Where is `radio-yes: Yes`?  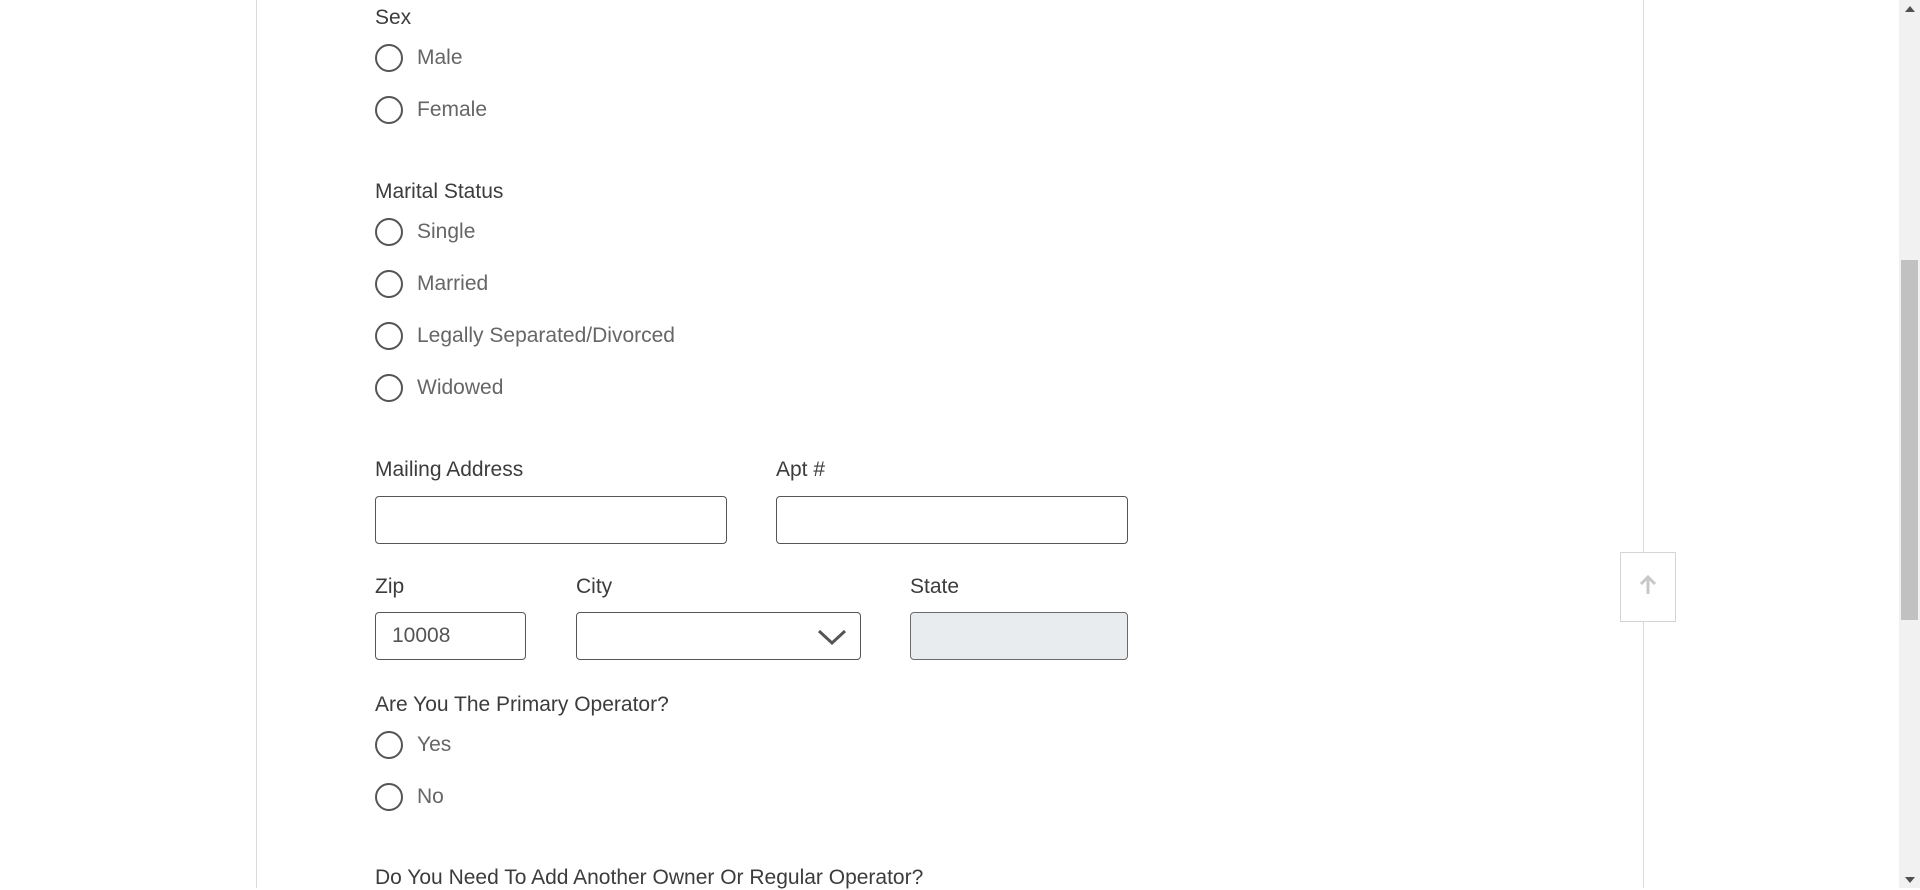 radio-yes: Yes is located at coordinates (413, 745).